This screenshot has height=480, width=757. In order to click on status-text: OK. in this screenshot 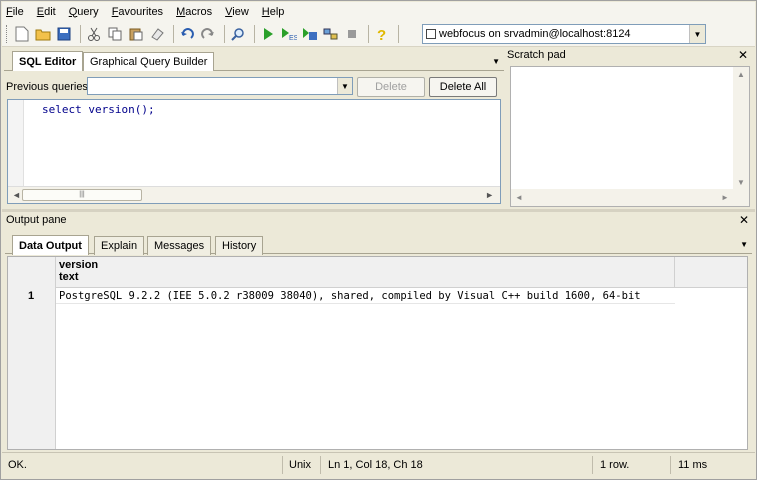, I will do `click(17, 465)`.